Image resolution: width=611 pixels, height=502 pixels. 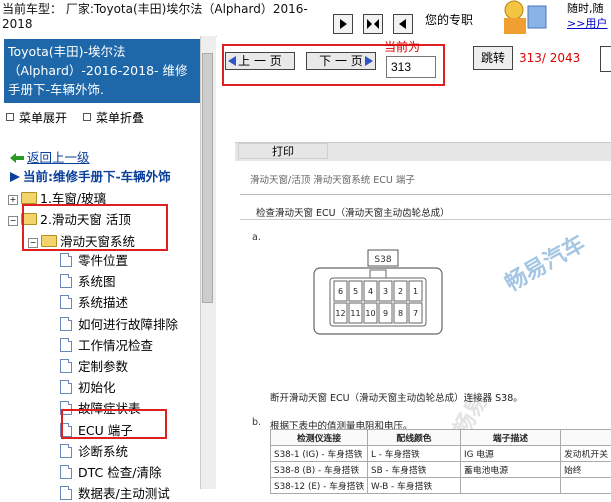 I want to click on table-cell: IG 电源, so click(x=511, y=454).